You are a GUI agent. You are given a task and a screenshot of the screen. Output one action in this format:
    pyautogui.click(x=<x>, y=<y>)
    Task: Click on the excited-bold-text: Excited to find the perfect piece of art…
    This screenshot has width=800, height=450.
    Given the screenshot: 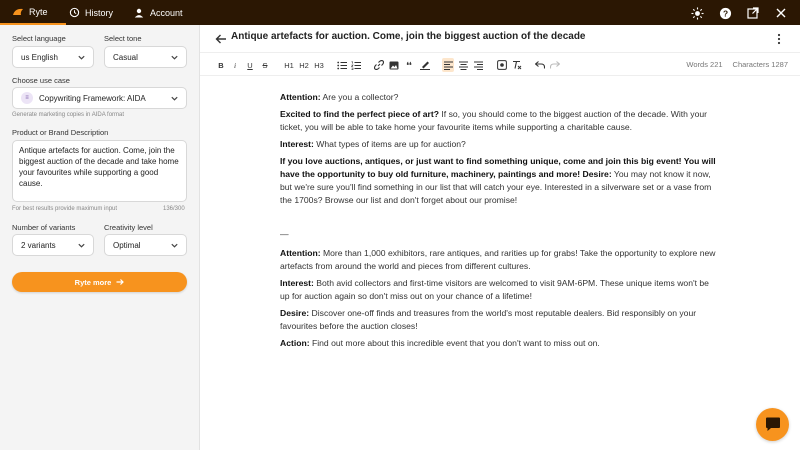 What is the action you would take?
    pyautogui.click(x=360, y=114)
    